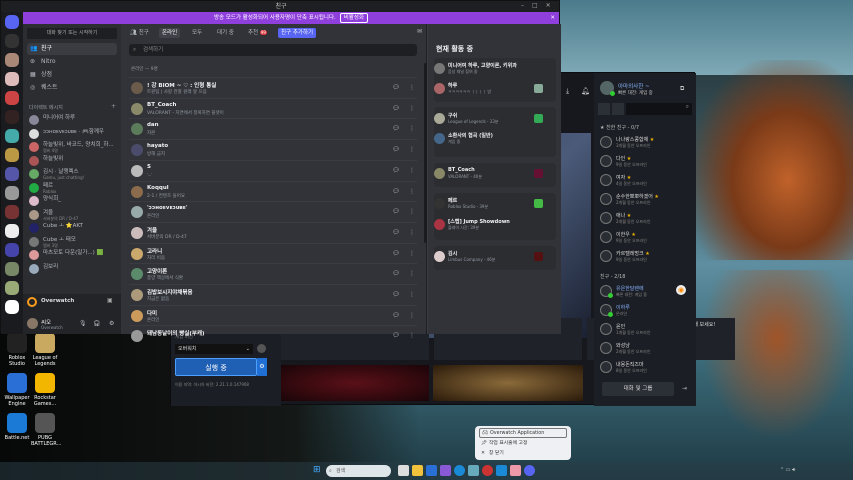 This screenshot has width=853, height=480. I want to click on friend-row: hayato 방해 금지 💬︎ ⋮, so click(273, 149).